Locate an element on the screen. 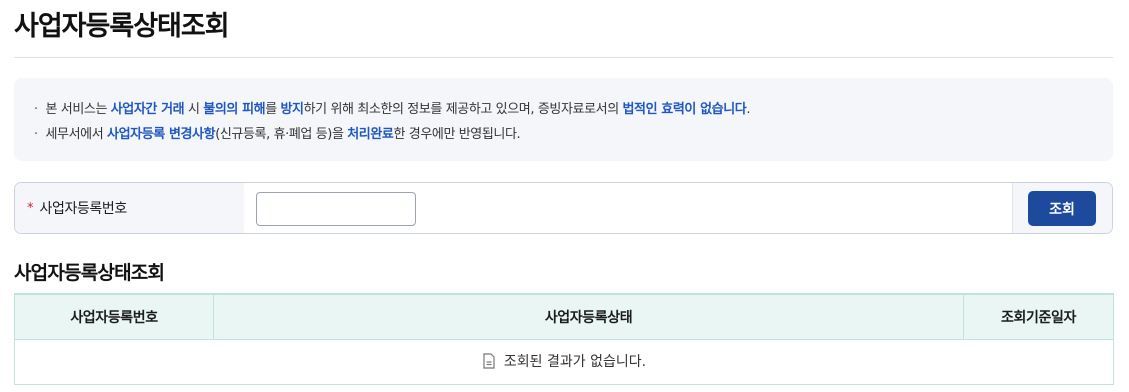  table-header-row: 사업자등록번호 사업자등록상태 조회기준일자 is located at coordinates (564, 316).